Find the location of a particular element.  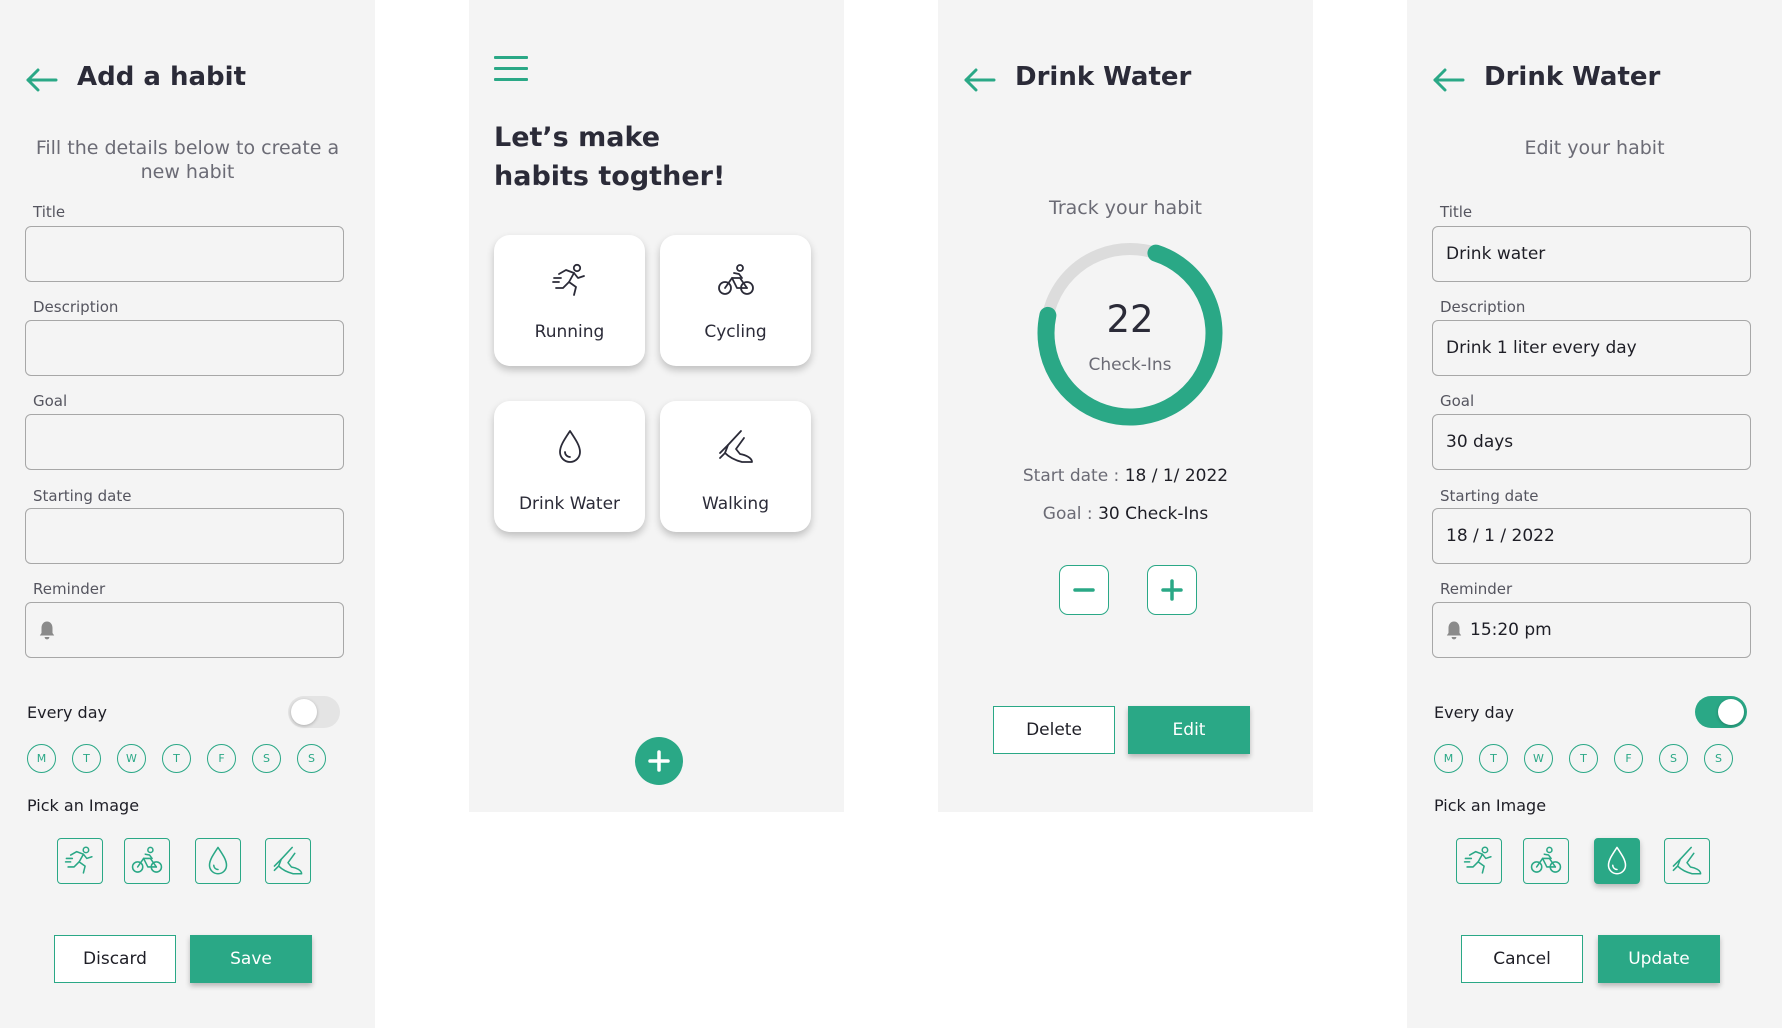

home-heading-line-2: habits togther! is located at coordinates (610, 176).